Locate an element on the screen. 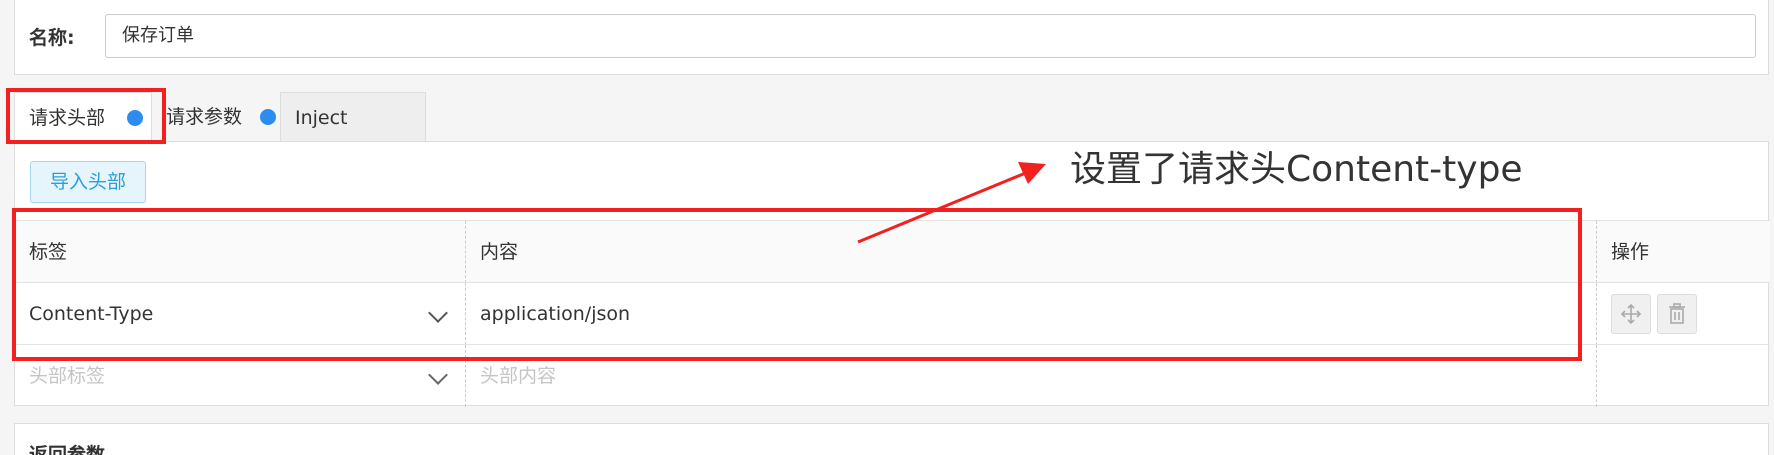 This screenshot has width=1774, height=455. column-header-tag: 标签 is located at coordinates (48, 252).